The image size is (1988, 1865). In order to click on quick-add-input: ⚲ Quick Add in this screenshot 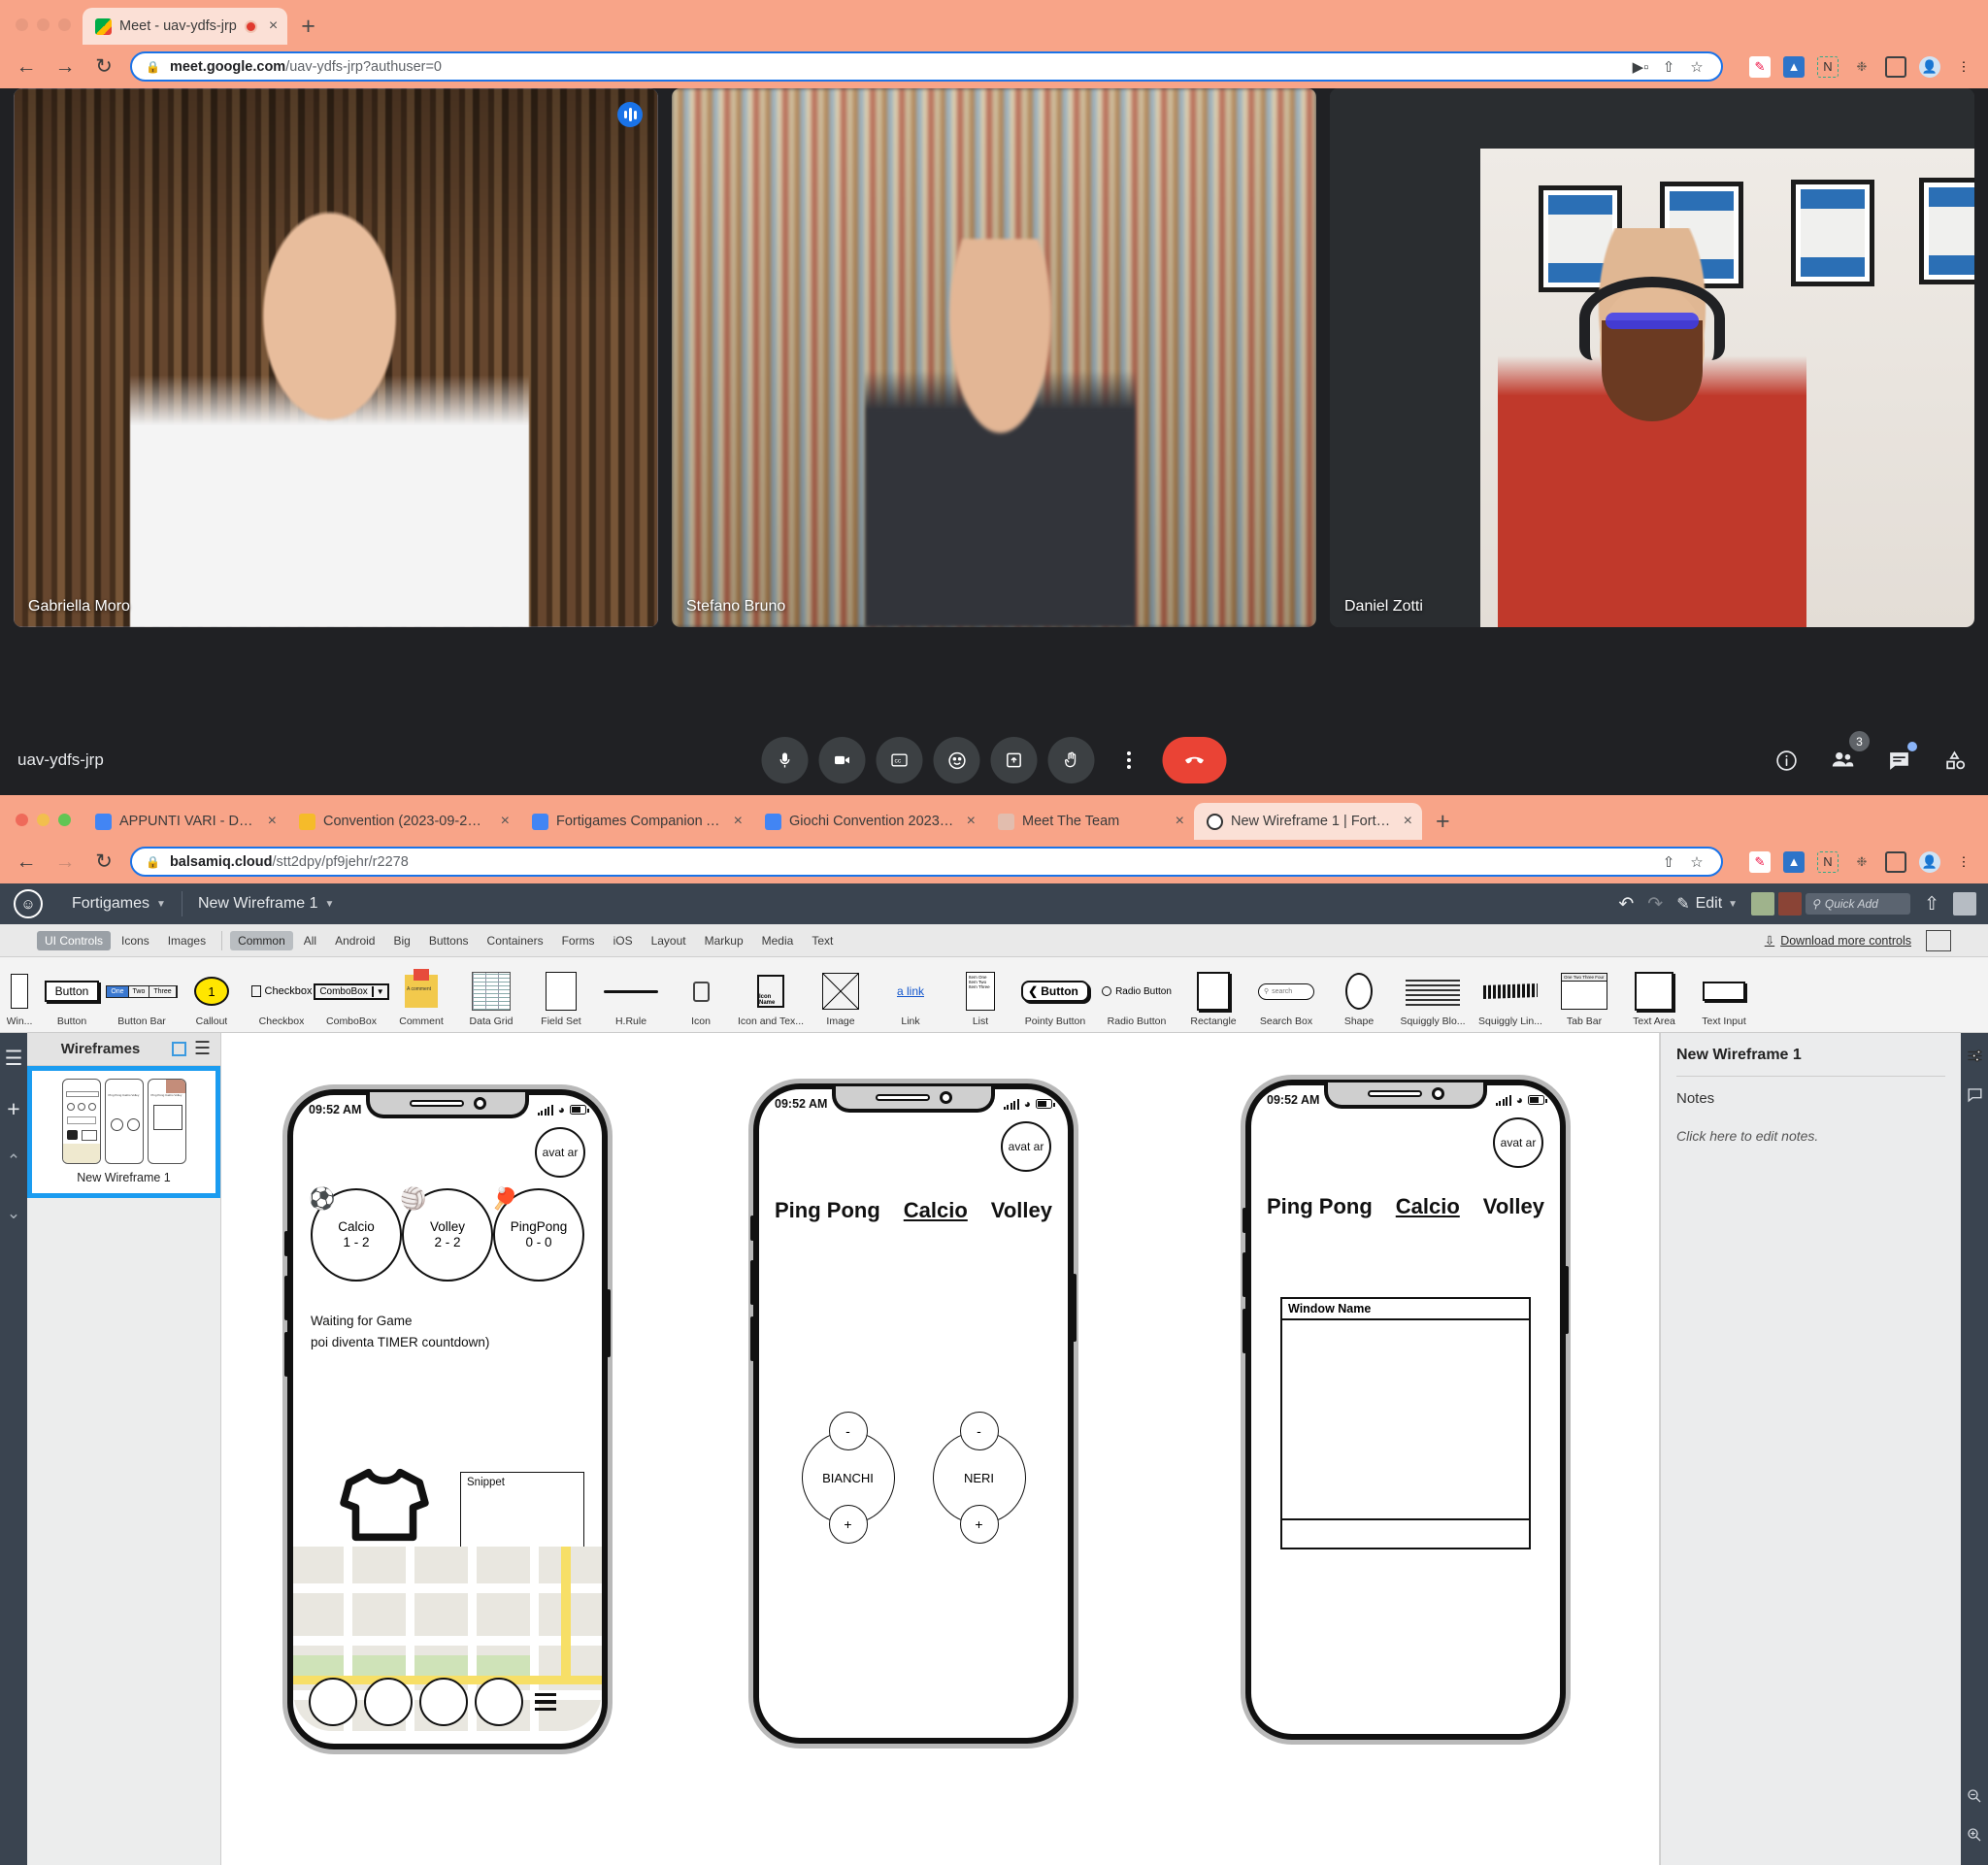, I will do `click(1858, 904)`.